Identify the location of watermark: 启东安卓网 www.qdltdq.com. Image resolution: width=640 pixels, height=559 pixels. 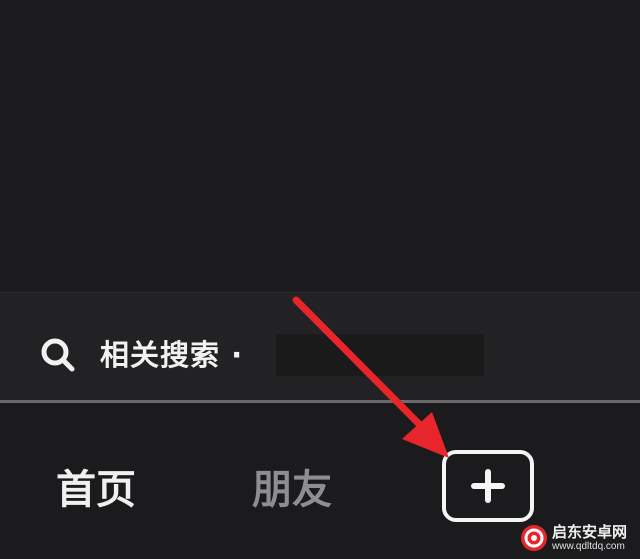
(576, 538).